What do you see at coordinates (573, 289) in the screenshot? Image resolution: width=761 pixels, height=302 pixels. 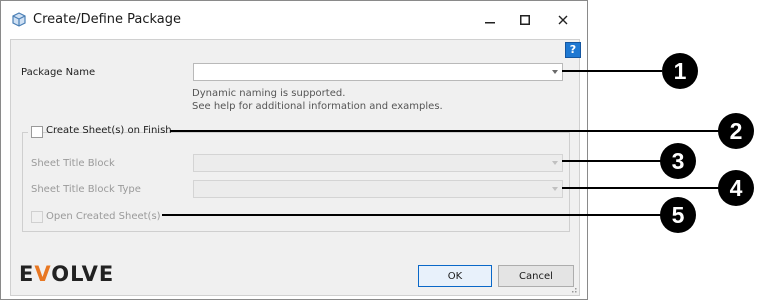 I see `resize-grip-icon` at bounding box center [573, 289].